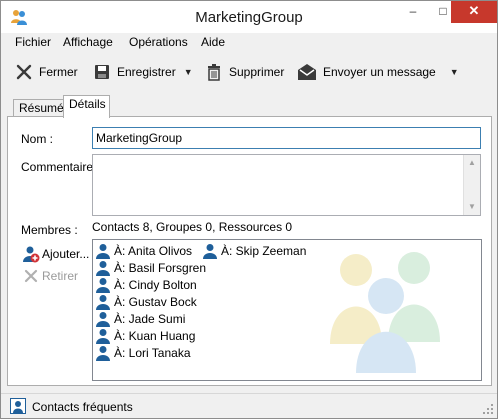 Image resolution: width=498 pixels, height=419 pixels. What do you see at coordinates (488, 409) in the screenshot?
I see `resize-grip-icon` at bounding box center [488, 409].